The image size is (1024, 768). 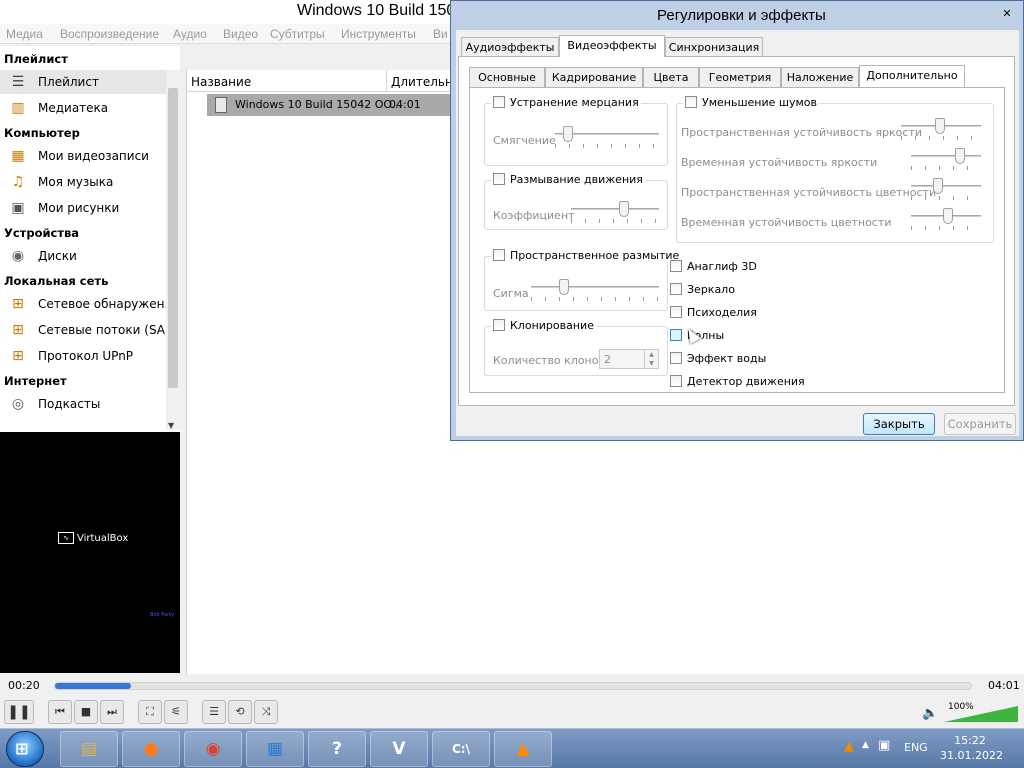 I want to click on water-effect-checkbox: Эффект воды, so click(x=718, y=358).